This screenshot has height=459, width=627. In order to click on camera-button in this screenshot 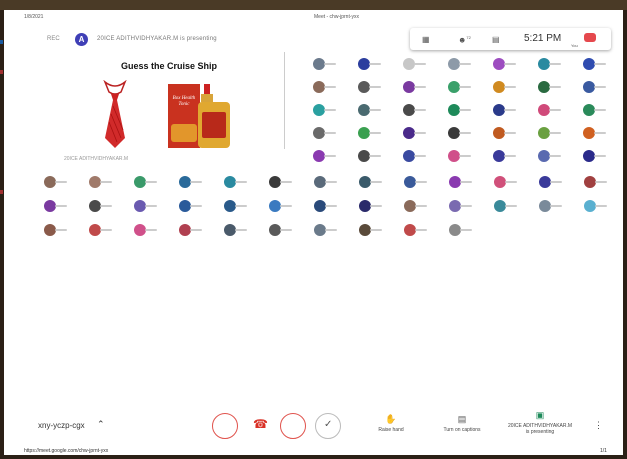, I will do `click(293, 426)`.